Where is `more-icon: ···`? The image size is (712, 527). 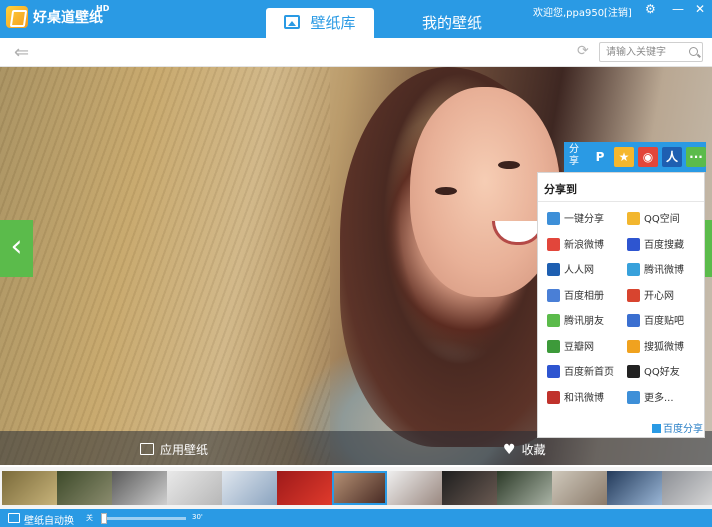
more-icon: ··· is located at coordinates (696, 157).